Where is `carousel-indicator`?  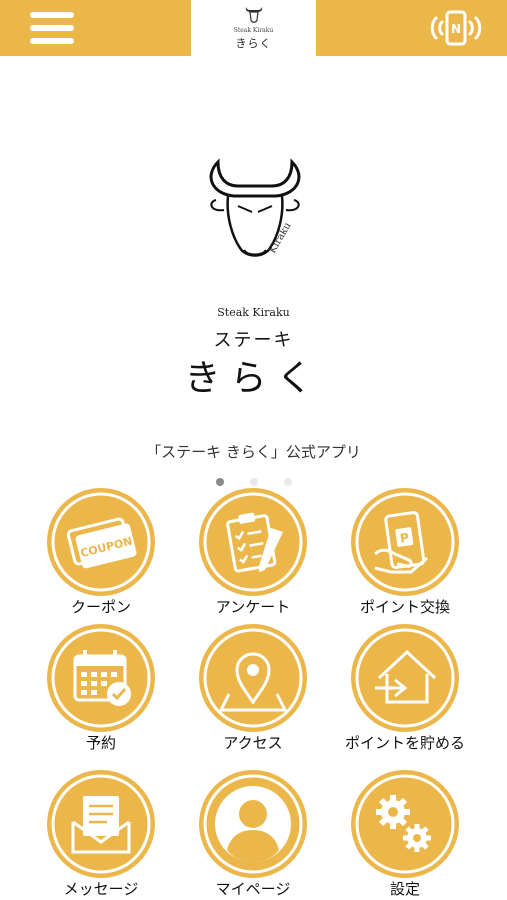 carousel-indicator is located at coordinates (253, 478).